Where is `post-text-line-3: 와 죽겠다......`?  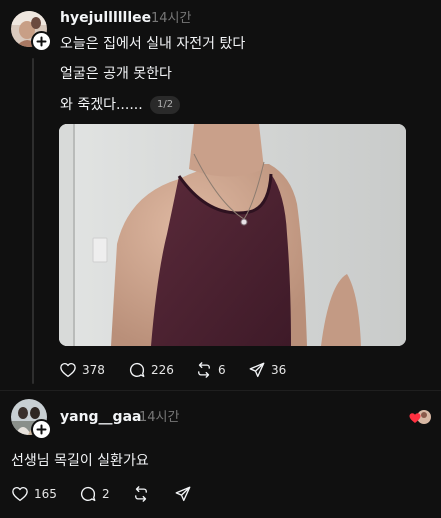 post-text-line-3: 와 죽겠다...... is located at coordinates (101, 105).